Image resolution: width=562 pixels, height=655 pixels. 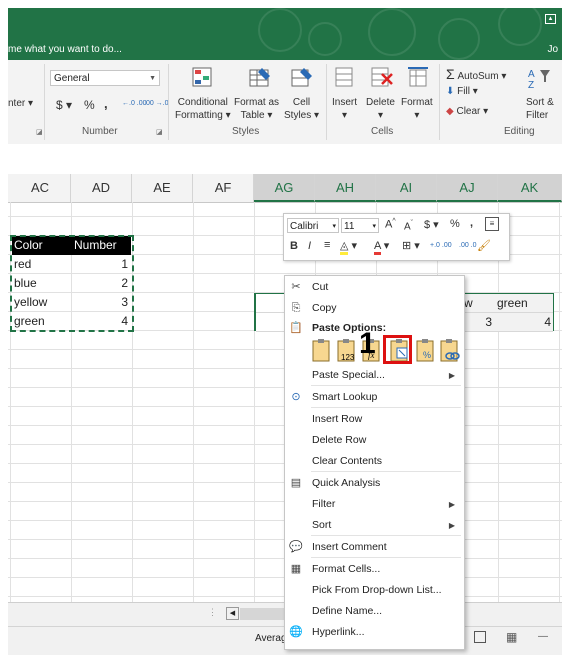 I want to click on clear-button: ◆ Clear ▾, so click(x=467, y=111).